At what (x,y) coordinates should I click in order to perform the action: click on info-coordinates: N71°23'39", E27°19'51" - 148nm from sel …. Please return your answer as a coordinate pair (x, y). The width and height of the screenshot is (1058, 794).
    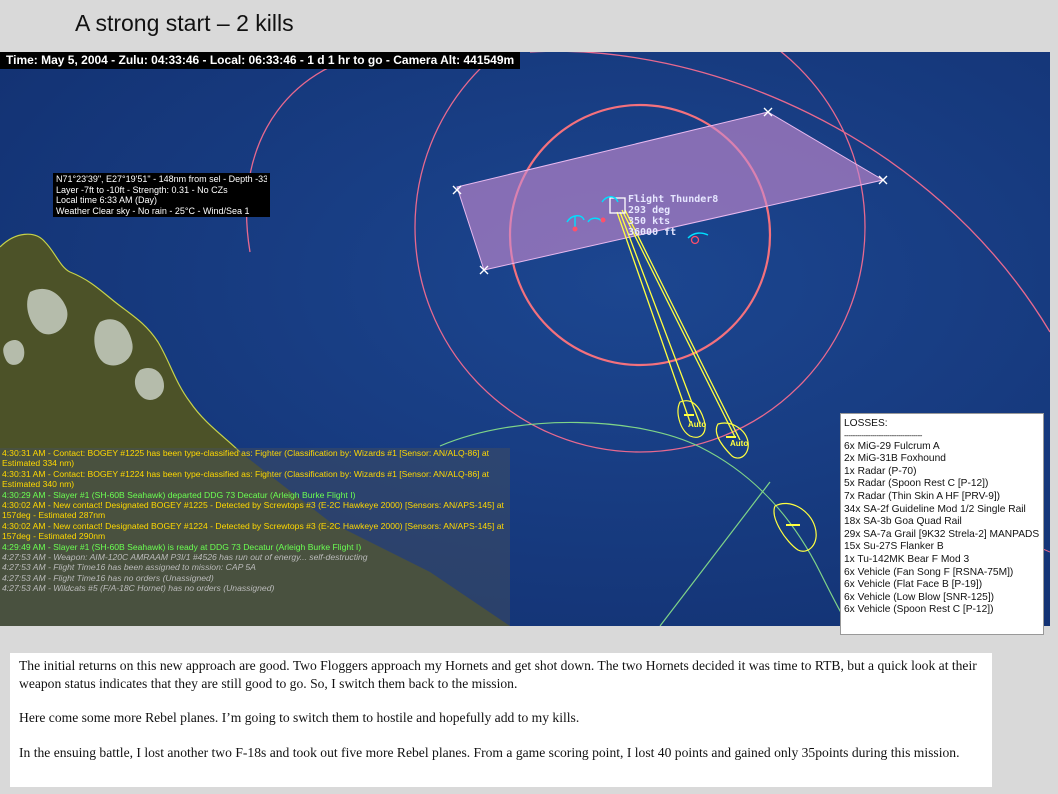
    Looking at the image, I should click on (161, 179).